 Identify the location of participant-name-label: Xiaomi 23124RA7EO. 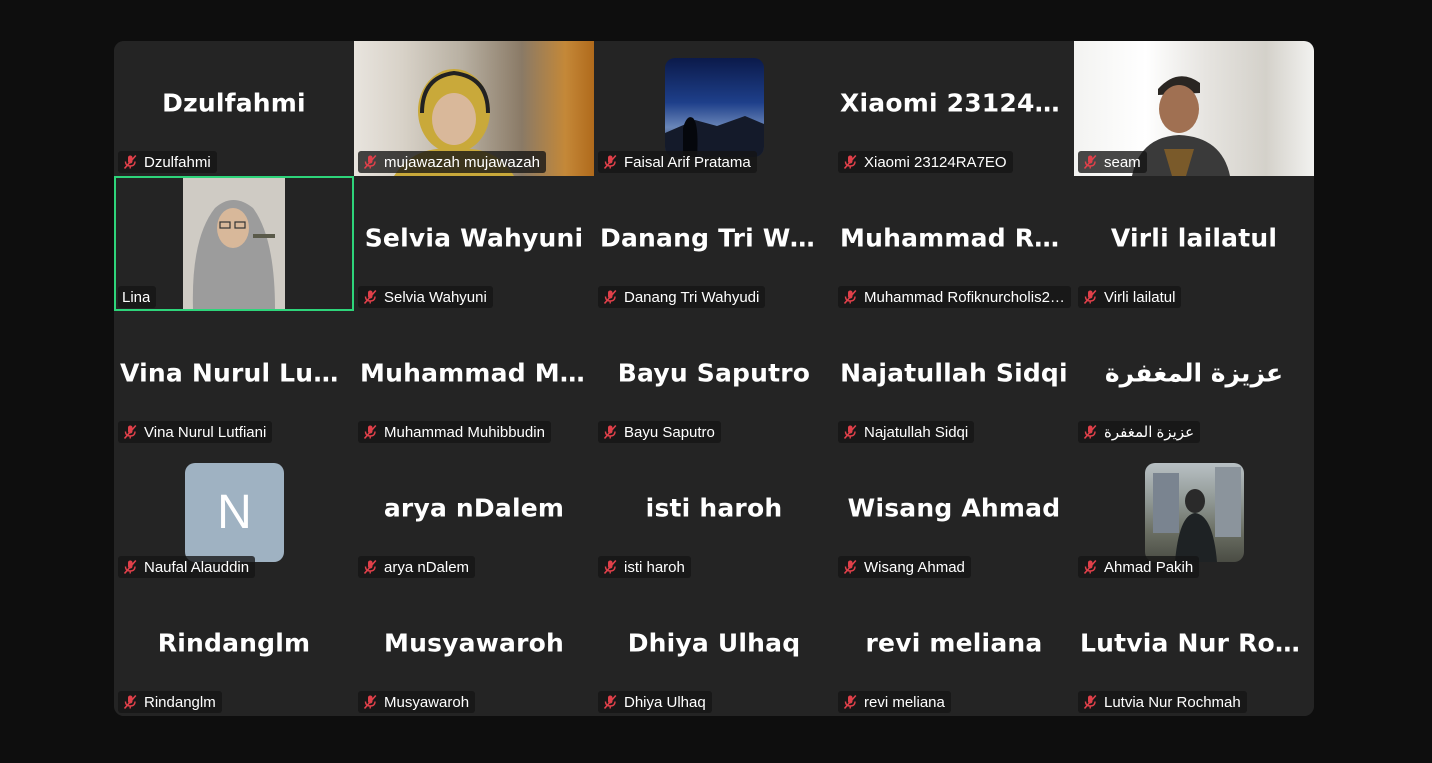
(925, 162).